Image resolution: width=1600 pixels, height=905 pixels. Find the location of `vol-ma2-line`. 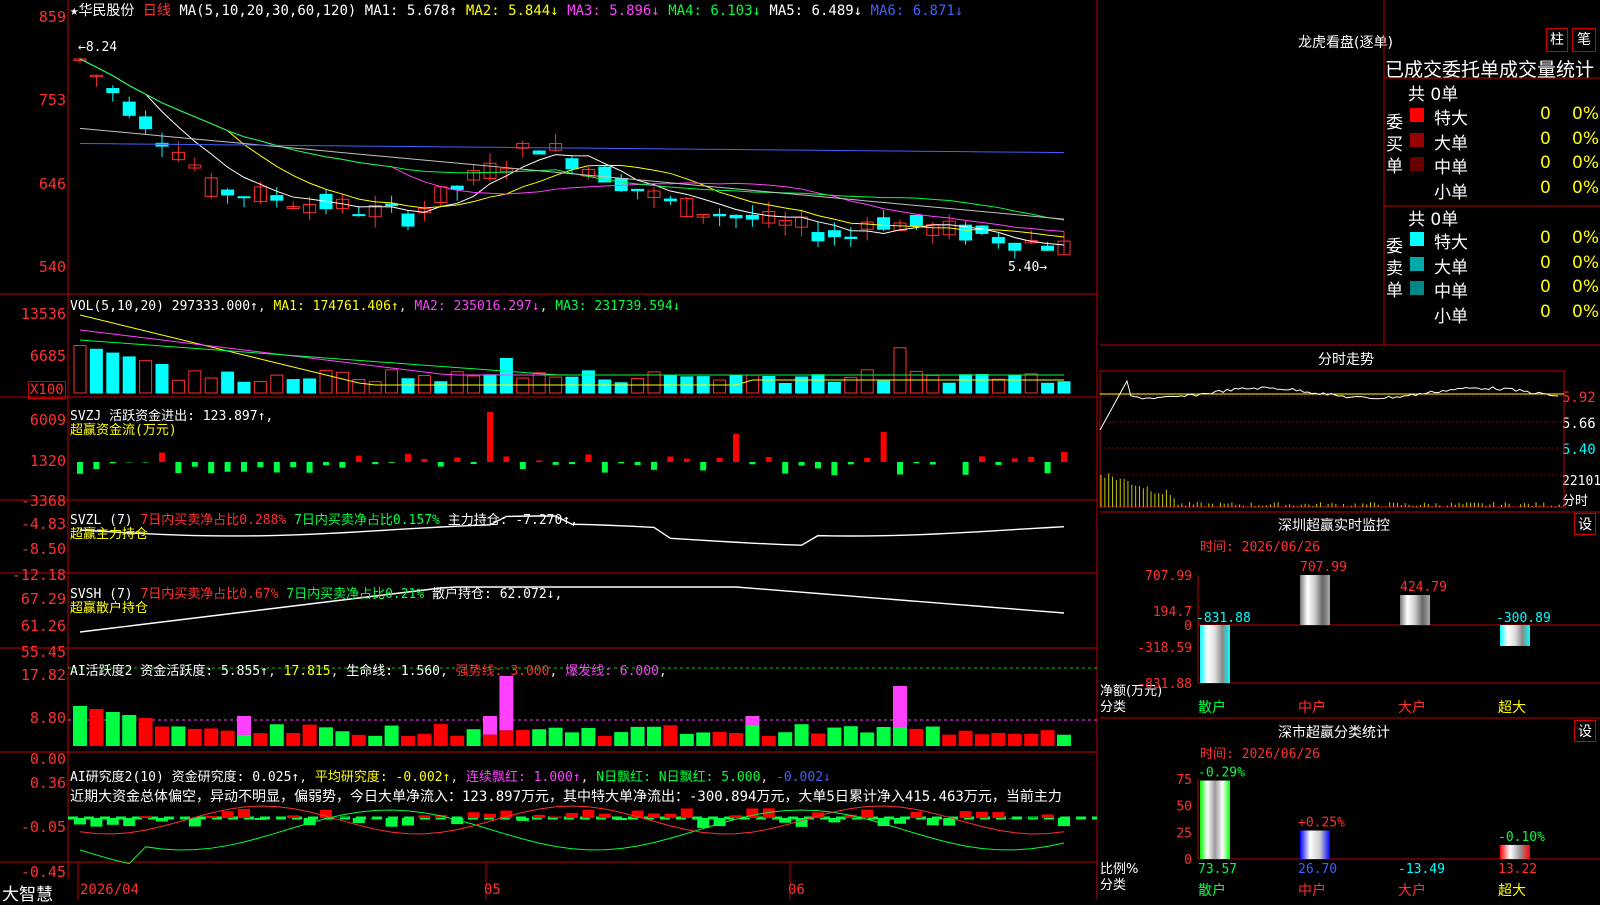

vol-ma2-line is located at coordinates (572, 352).